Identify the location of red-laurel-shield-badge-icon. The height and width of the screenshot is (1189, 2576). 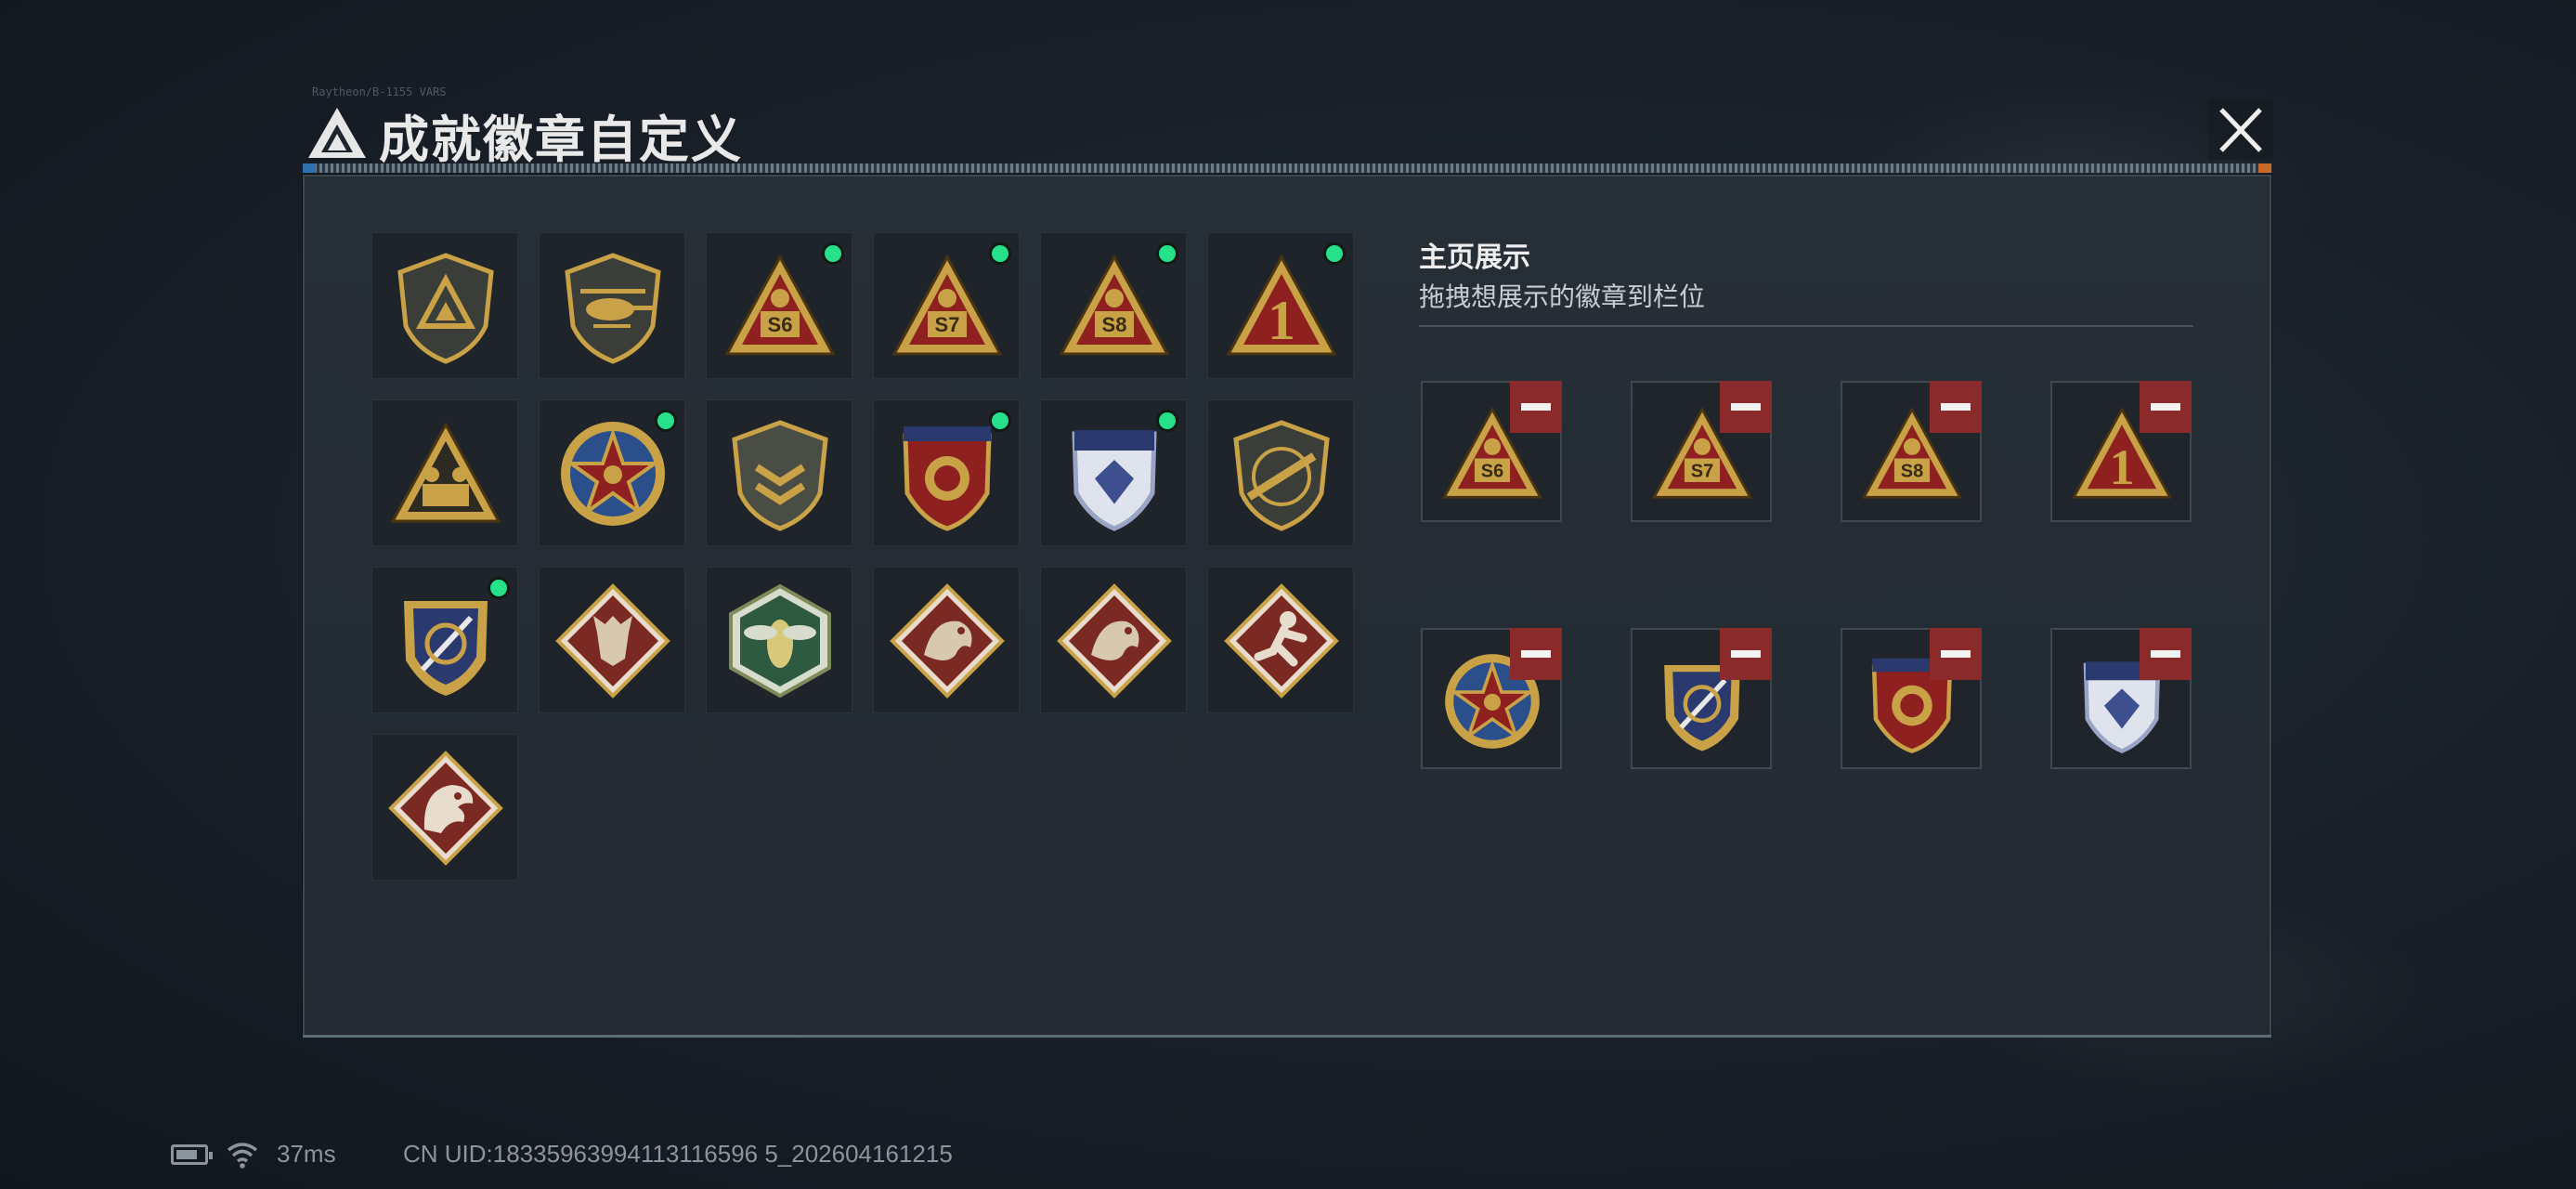
(948, 478).